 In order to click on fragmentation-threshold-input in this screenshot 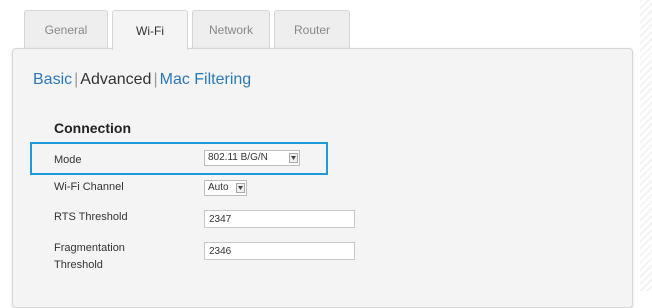, I will do `click(279, 251)`.